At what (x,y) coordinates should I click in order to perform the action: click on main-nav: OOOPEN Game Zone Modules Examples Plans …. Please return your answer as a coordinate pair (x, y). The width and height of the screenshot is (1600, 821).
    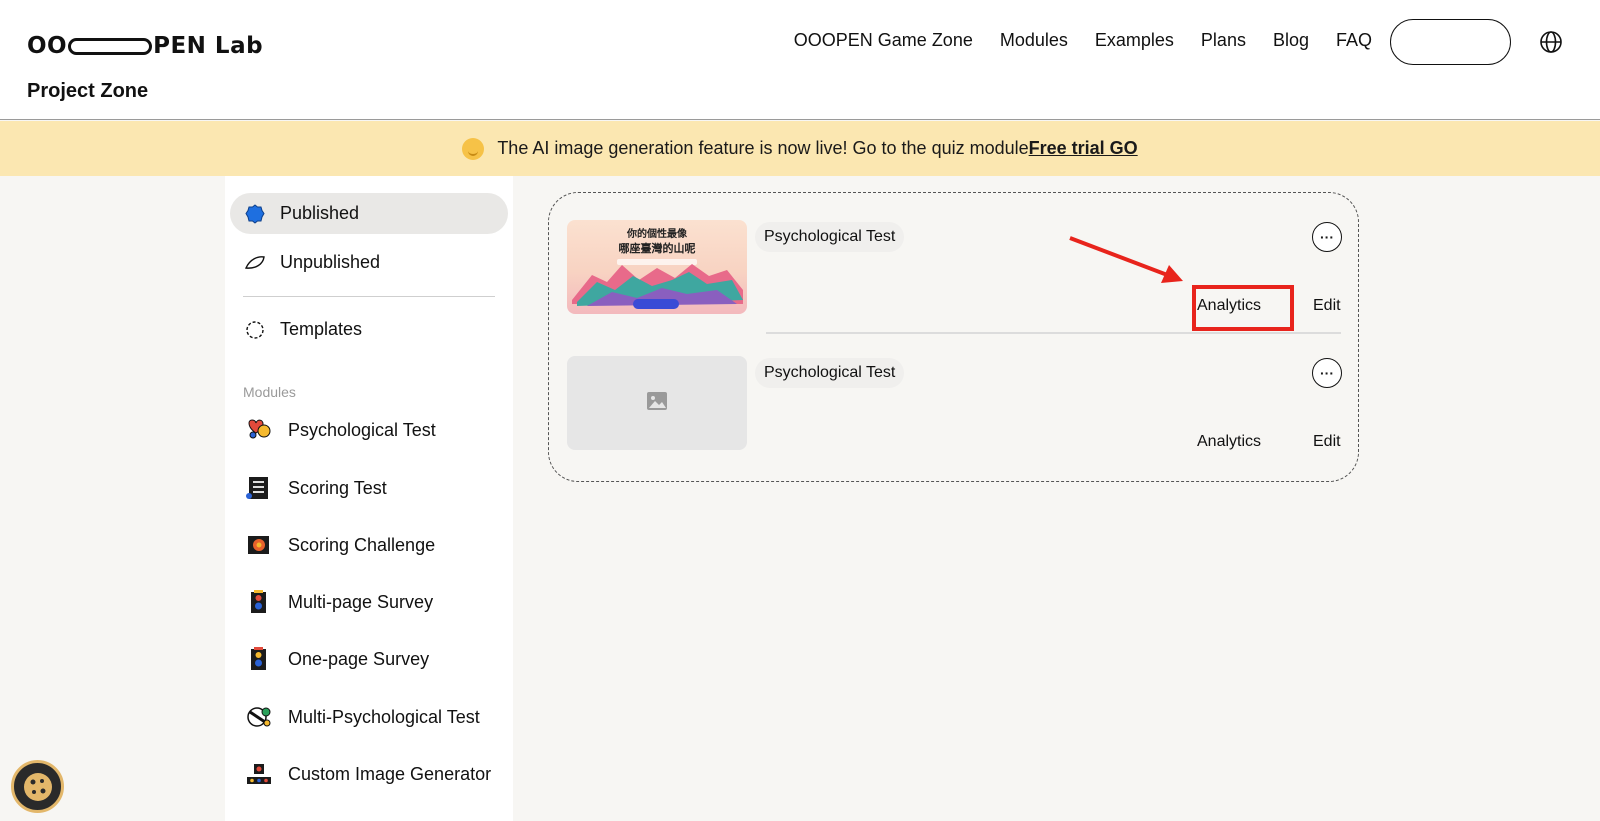
    Looking at the image, I should click on (1083, 40).